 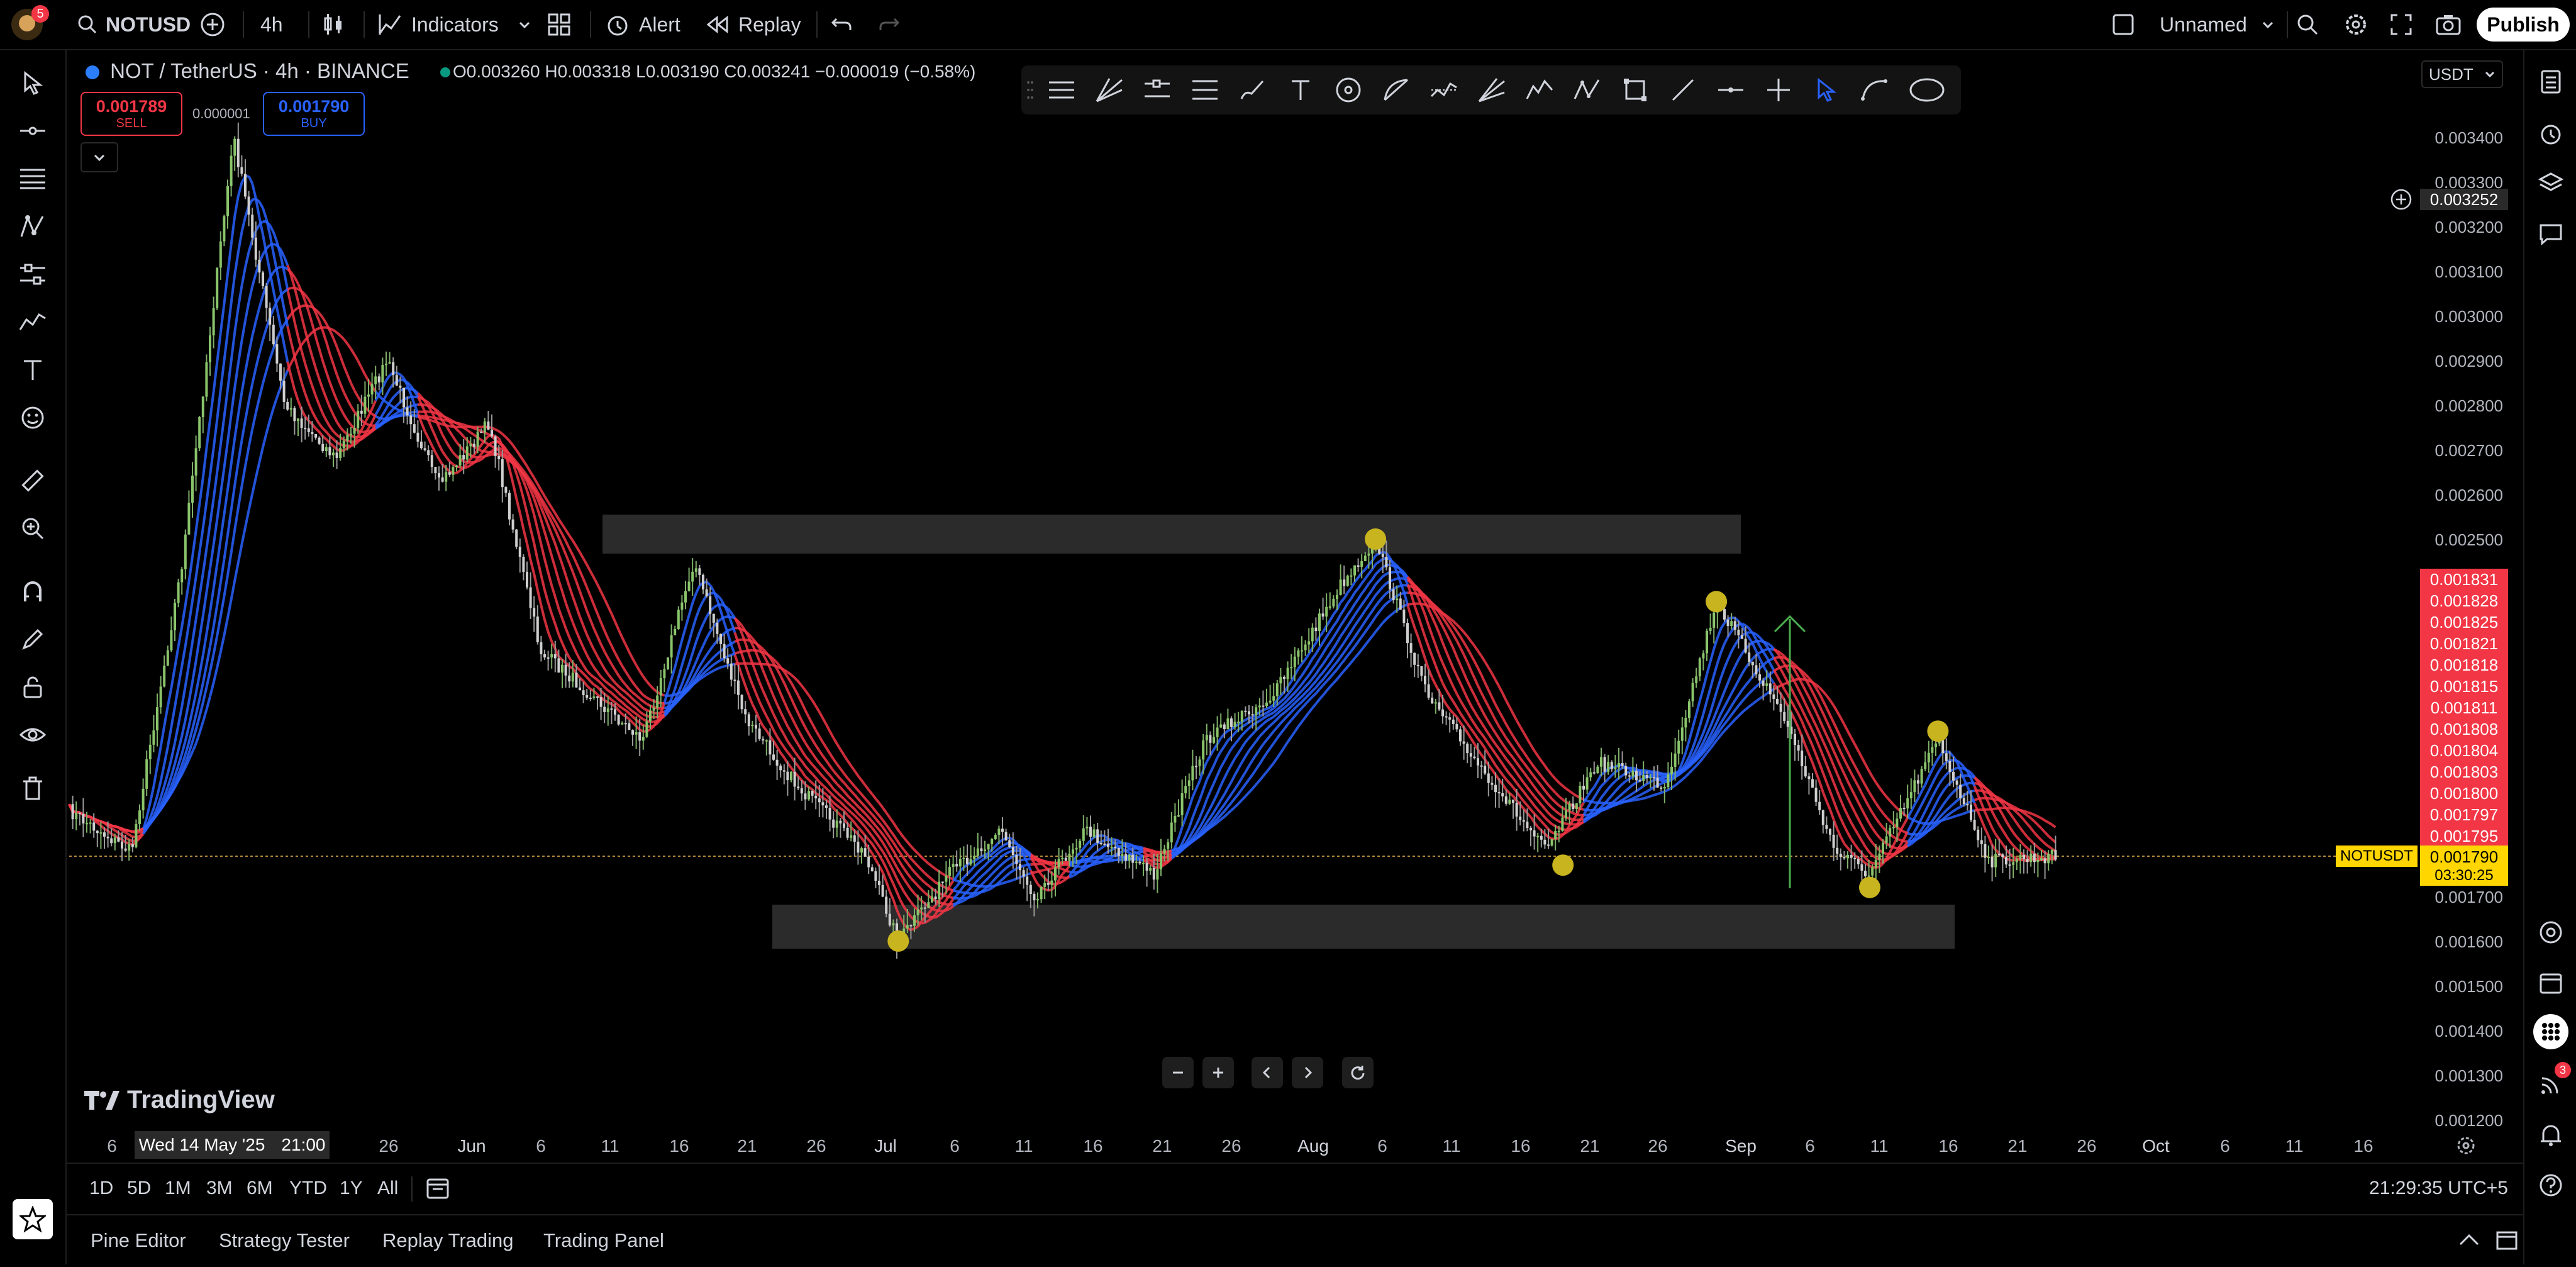 I want to click on trend-line-tool, so click(x=32, y=131).